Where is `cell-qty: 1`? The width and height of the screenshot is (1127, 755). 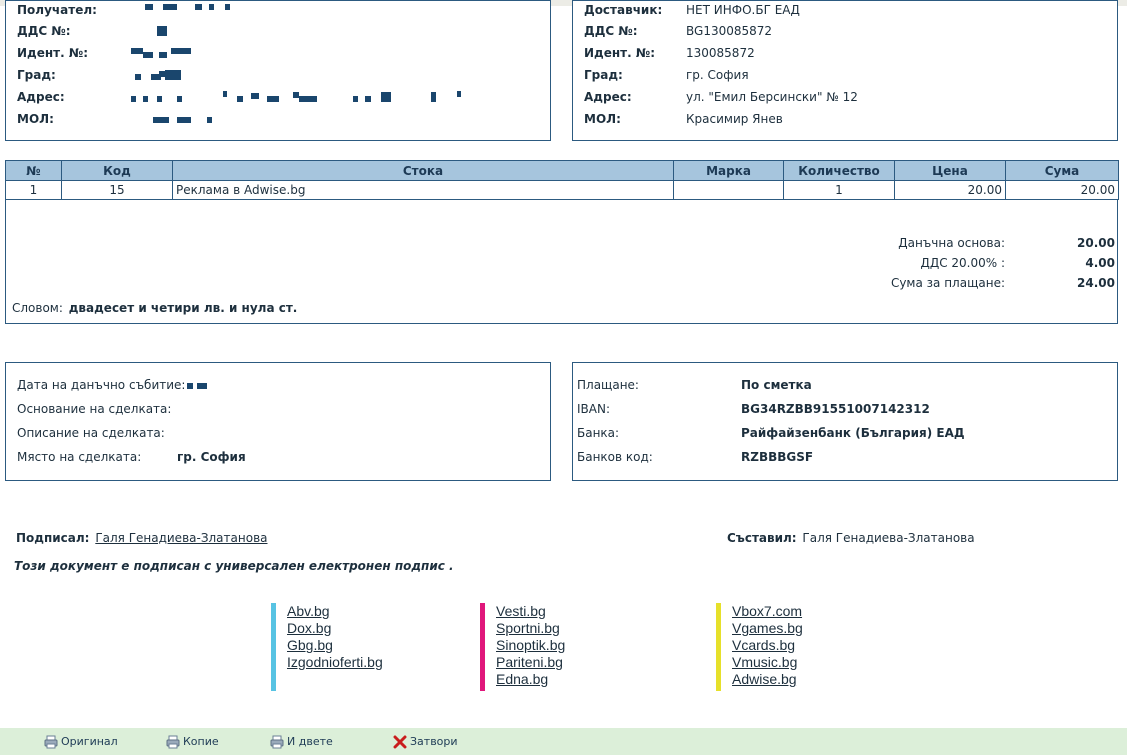
cell-qty: 1 is located at coordinates (839, 190).